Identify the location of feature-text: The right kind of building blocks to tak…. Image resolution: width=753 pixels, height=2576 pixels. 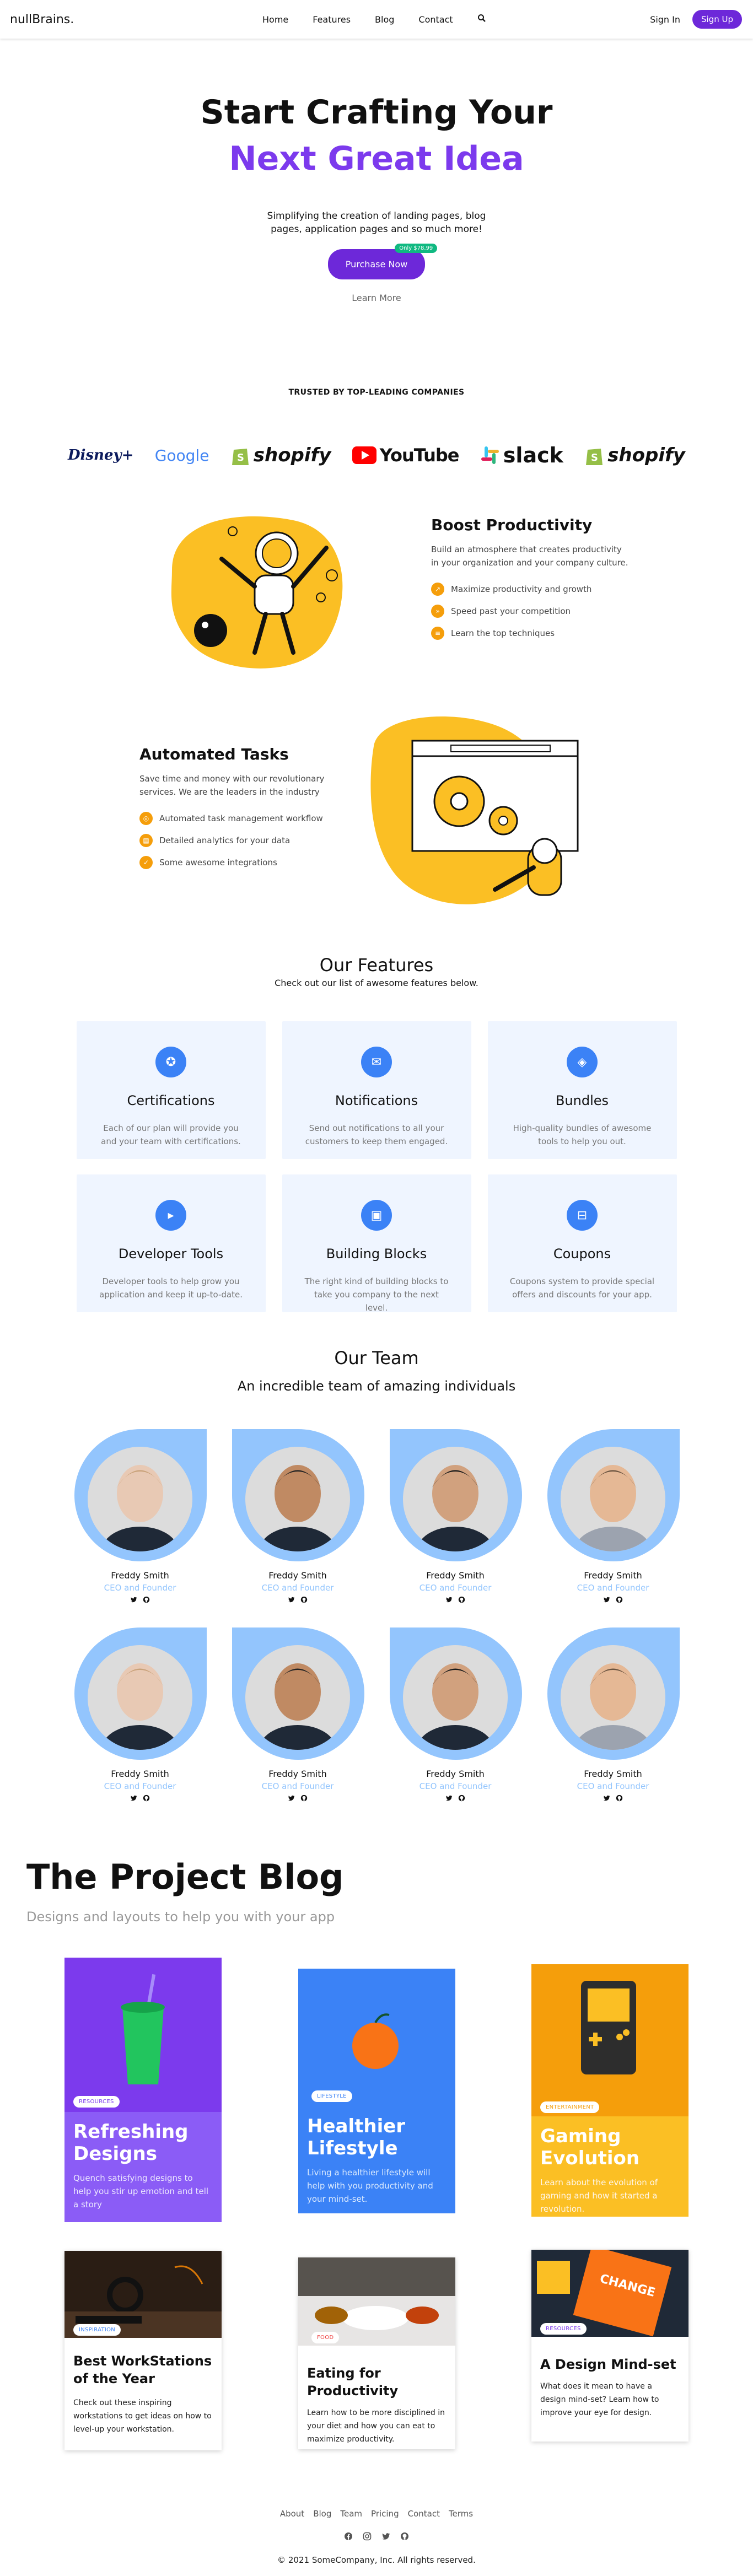
(376, 1294).